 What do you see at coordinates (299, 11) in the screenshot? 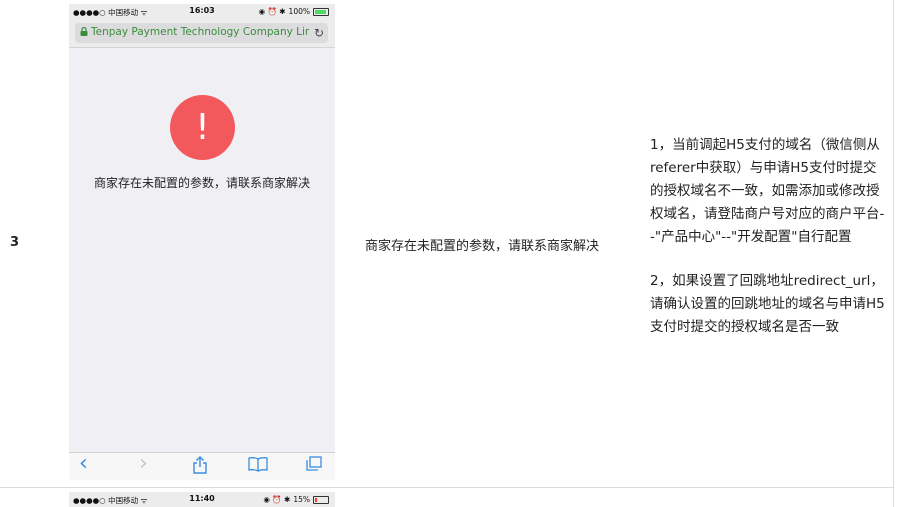
I see `battery-percent: 100%` at bounding box center [299, 11].